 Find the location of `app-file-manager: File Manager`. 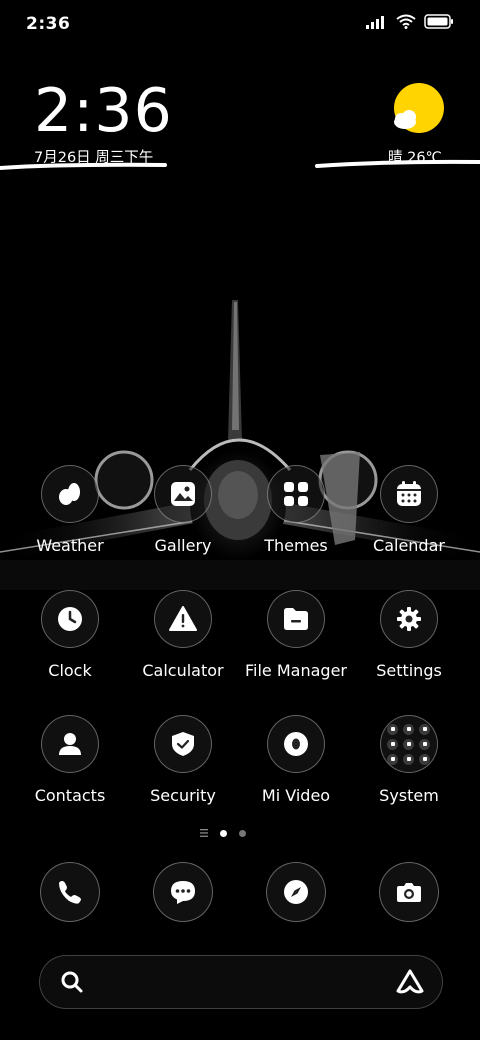

app-file-manager: File Manager is located at coordinates (296, 635).